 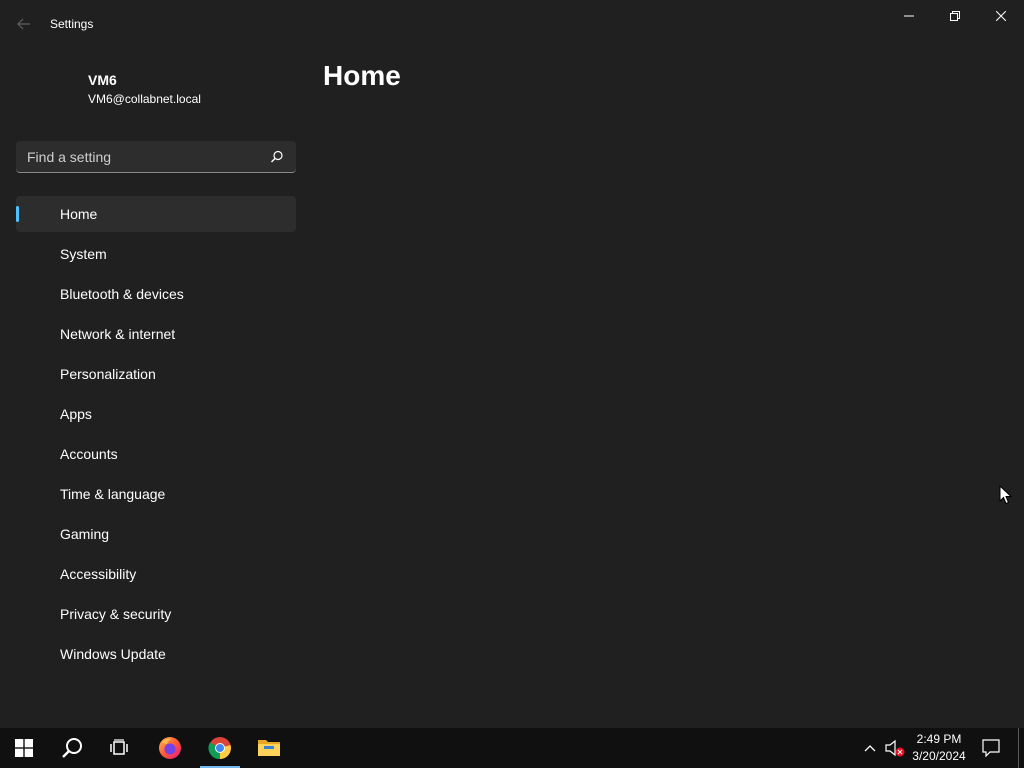 I want to click on taskbar: 2:49 PM 3/20/2024, so click(x=512, y=748).